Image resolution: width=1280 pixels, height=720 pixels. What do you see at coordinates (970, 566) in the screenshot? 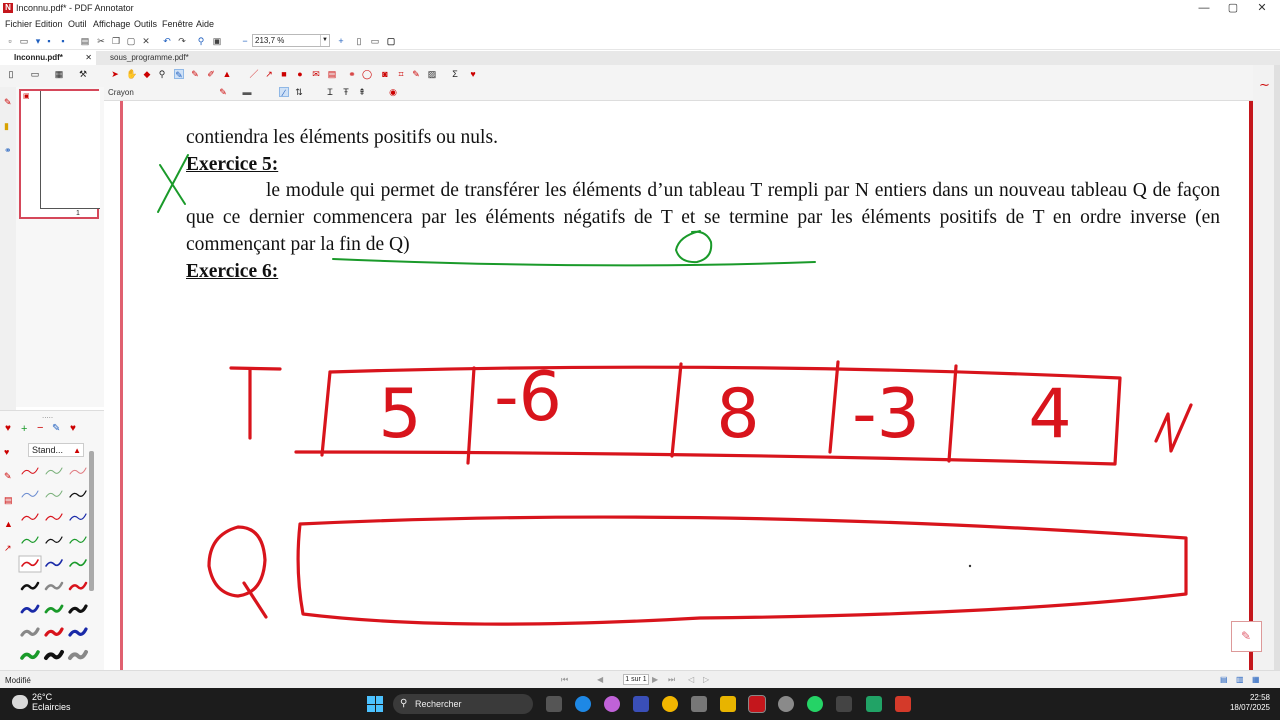
I see `ink-dot` at bounding box center [970, 566].